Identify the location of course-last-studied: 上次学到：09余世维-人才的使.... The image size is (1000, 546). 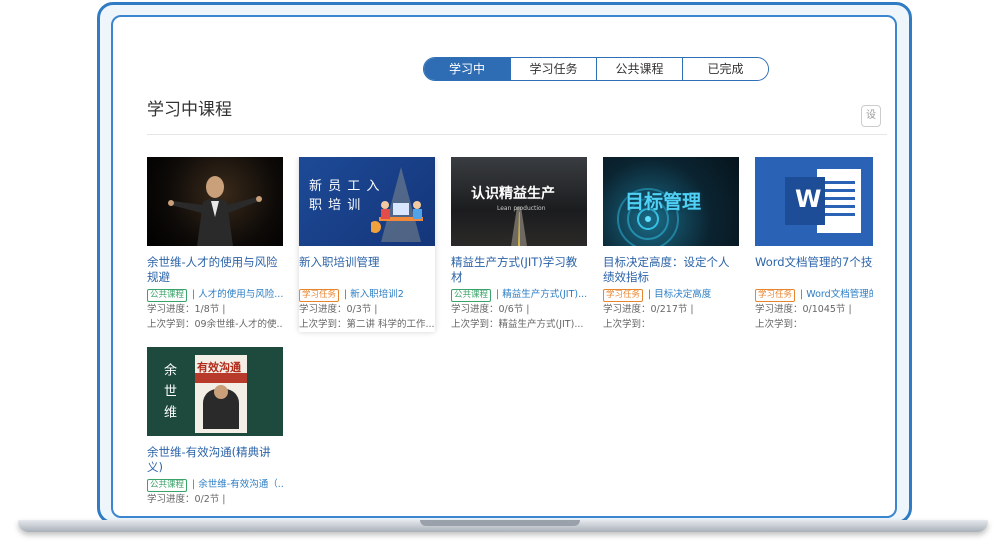
(215, 324).